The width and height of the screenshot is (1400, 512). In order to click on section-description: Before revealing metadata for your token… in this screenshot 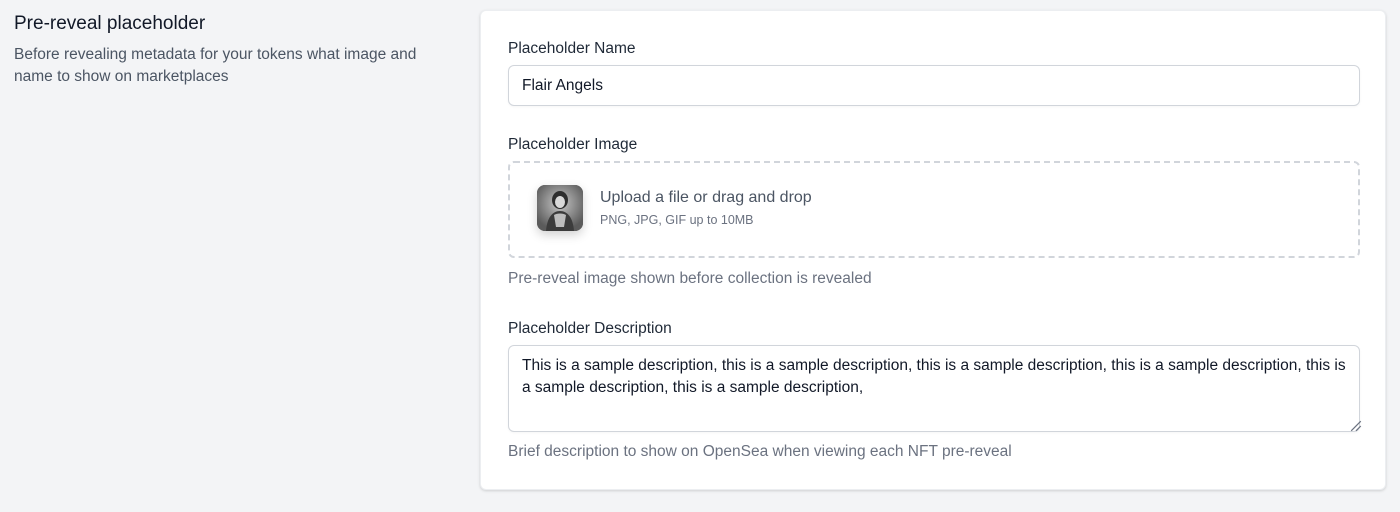, I will do `click(215, 65)`.